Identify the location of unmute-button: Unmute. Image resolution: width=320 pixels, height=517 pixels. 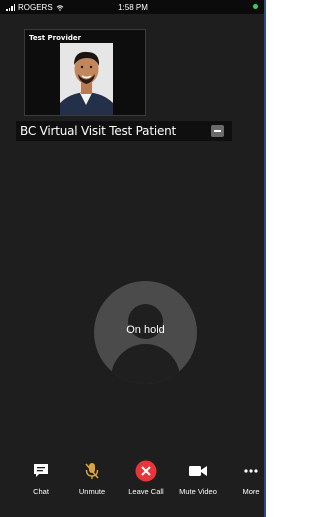
(92, 475).